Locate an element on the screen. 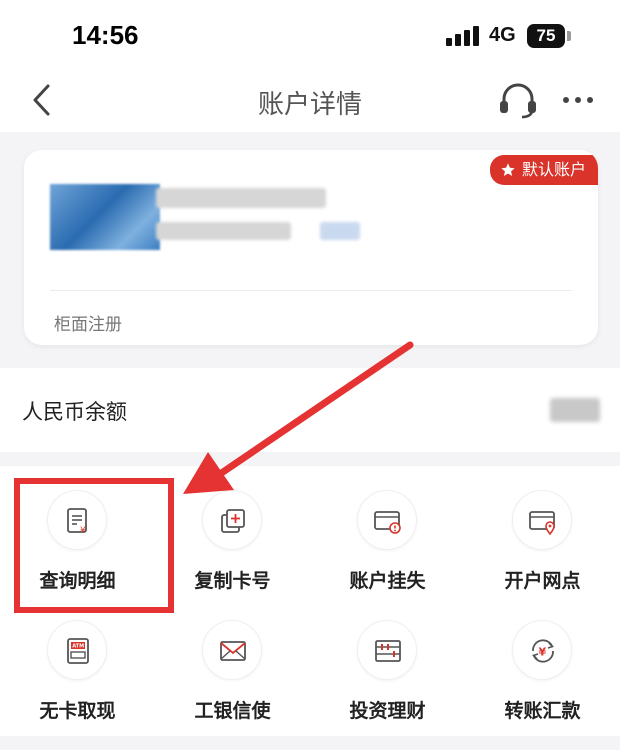 The width and height of the screenshot is (620, 750). service-icbc-messenger: 工银信使 is located at coordinates (232, 659).